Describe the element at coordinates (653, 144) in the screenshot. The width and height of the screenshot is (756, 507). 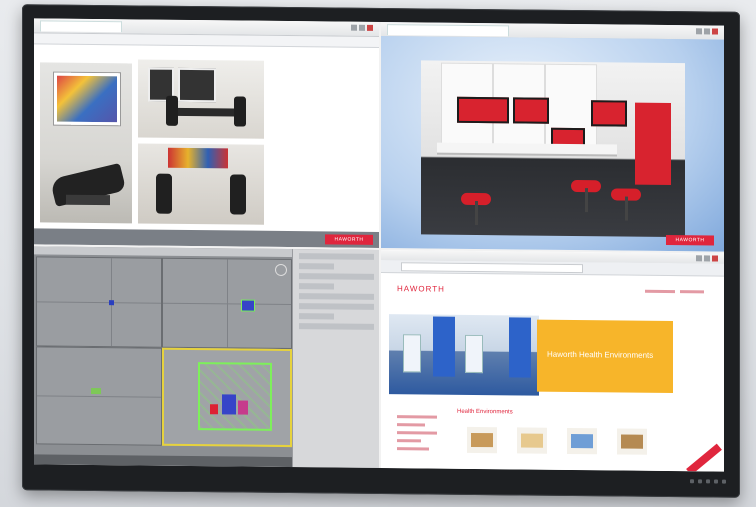
I see `storage-cabinet` at that location.